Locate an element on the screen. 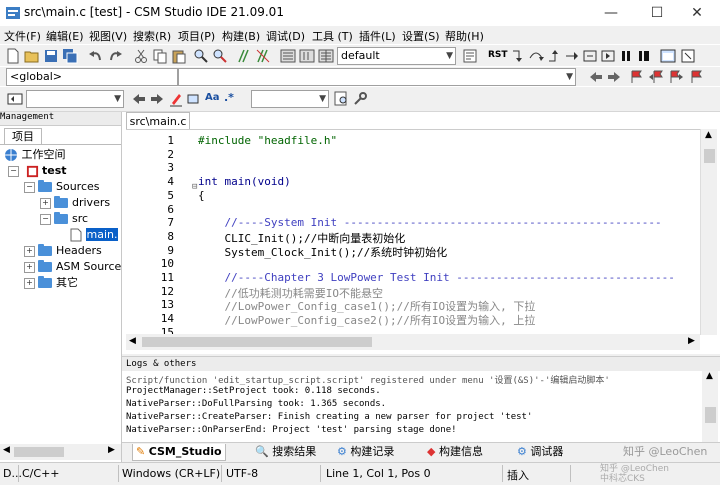 The image size is (720, 485). jump-back-icon is located at coordinates (596, 77).